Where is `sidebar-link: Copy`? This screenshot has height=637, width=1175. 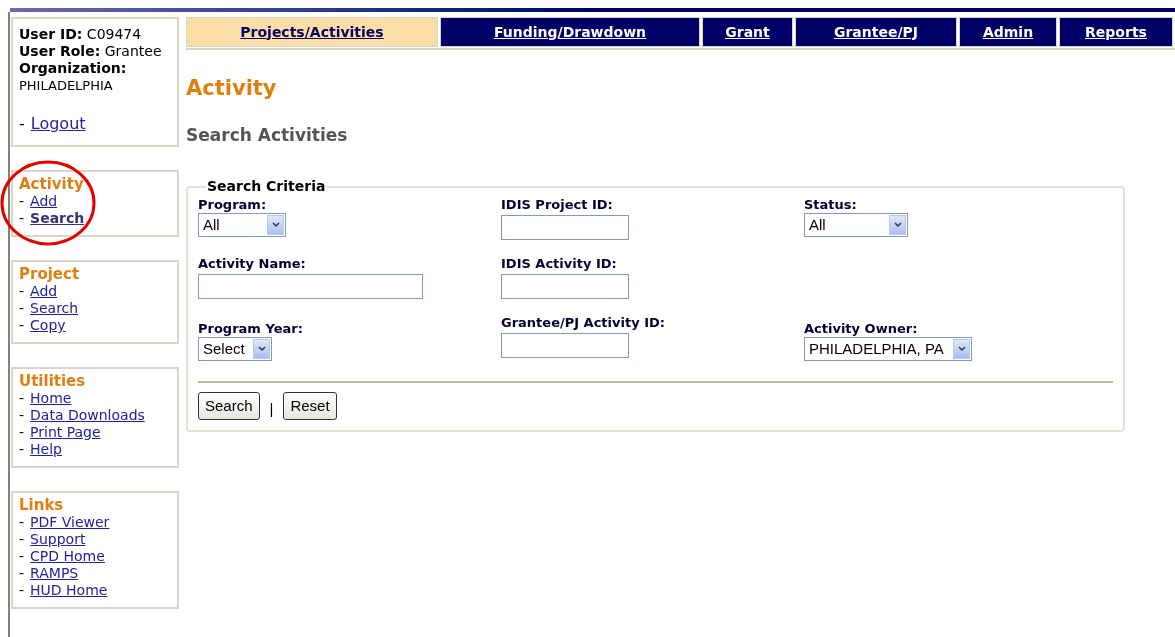
sidebar-link: Copy is located at coordinates (48, 325).